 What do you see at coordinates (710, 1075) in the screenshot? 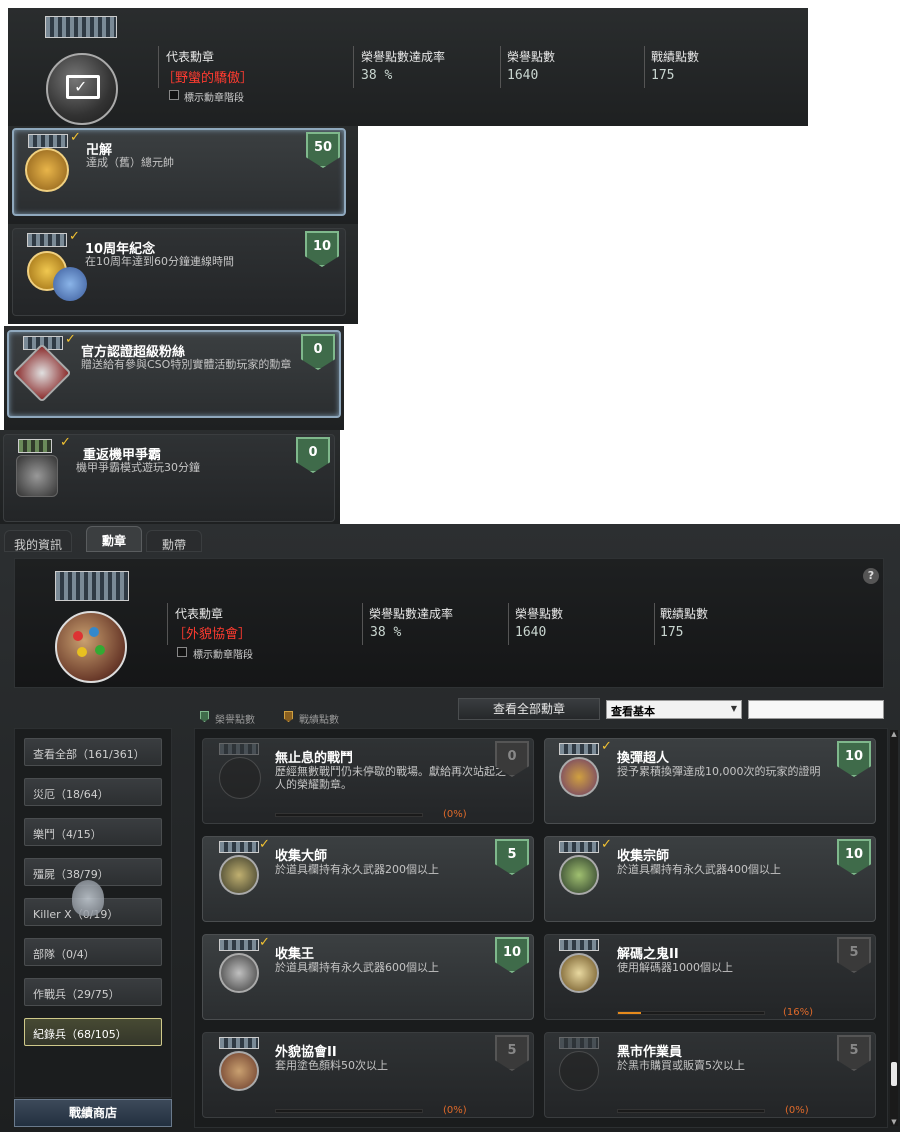
I see `medal-card-black-market: 黑市作業員 於黑市購買或販賣5次以上 5 (0%)` at bounding box center [710, 1075].